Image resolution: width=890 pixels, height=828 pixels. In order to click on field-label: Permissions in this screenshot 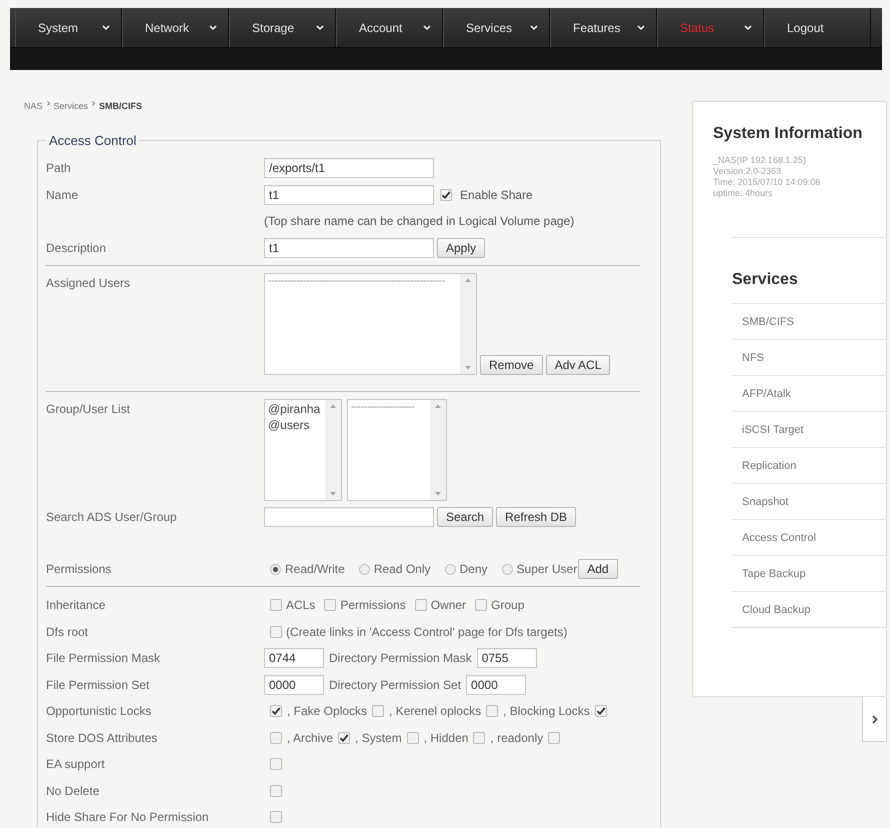, I will do `click(79, 569)`.